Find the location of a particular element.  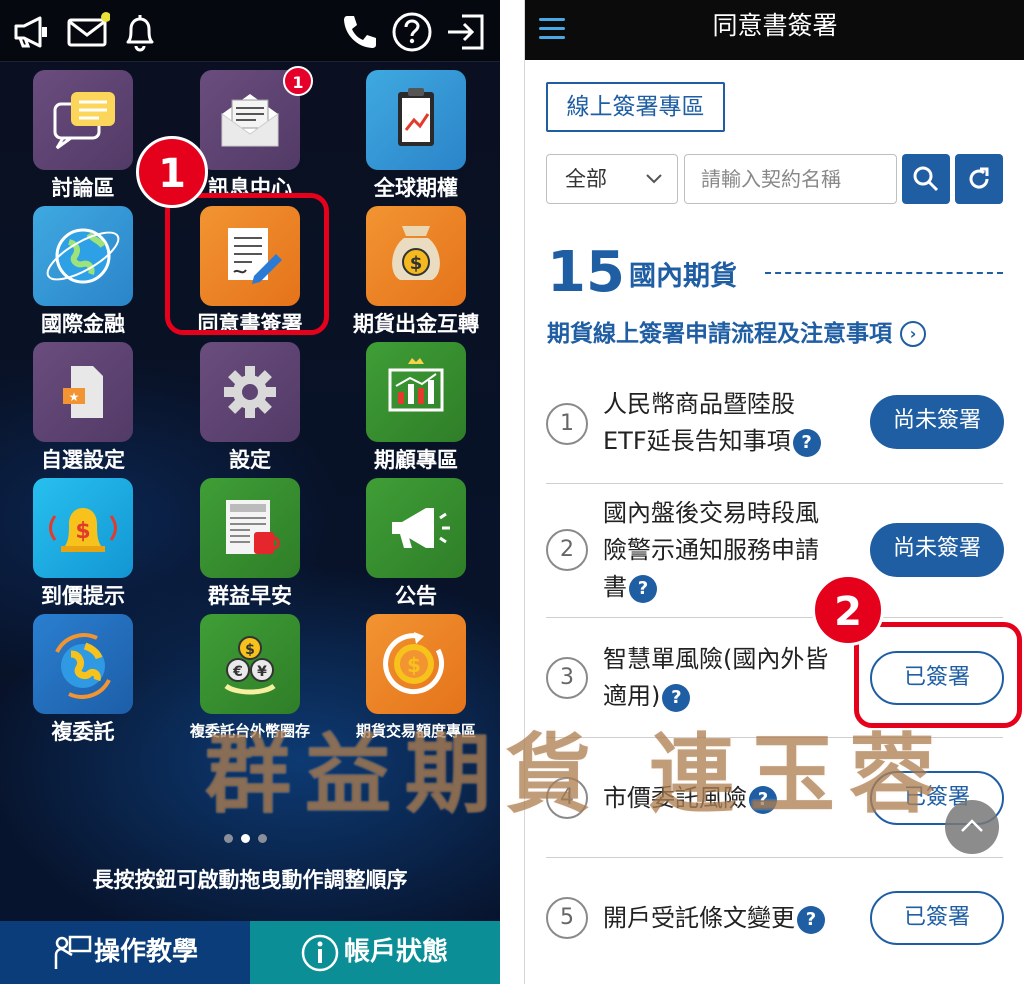

phone-icon is located at coordinates (360, 32).